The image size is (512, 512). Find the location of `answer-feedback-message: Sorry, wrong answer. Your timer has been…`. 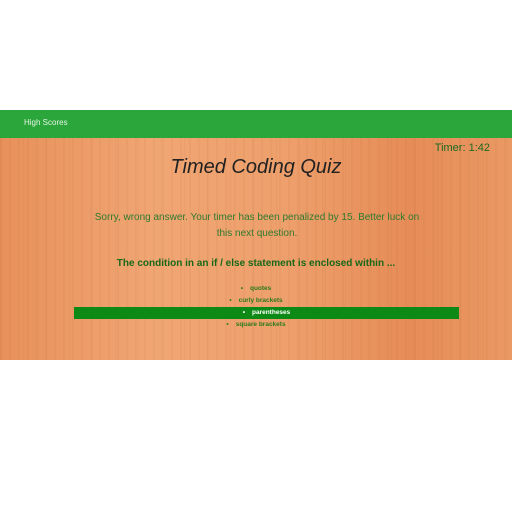

answer-feedback-message: Sorry, wrong answer. Your timer has been… is located at coordinates (257, 225).